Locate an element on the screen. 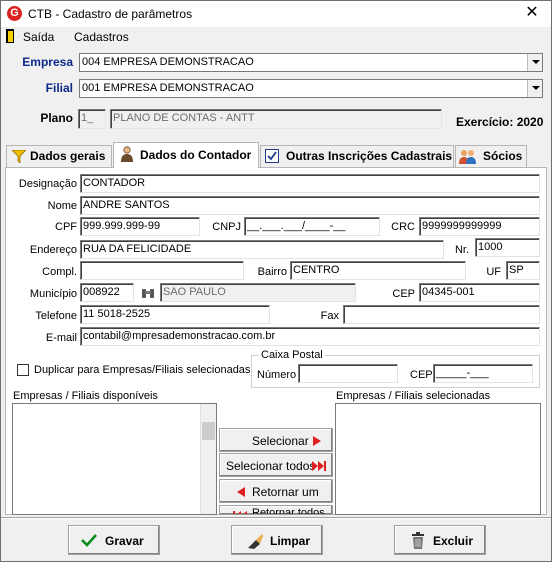  cpf-field: 999.999.999-99 is located at coordinates (140, 226).